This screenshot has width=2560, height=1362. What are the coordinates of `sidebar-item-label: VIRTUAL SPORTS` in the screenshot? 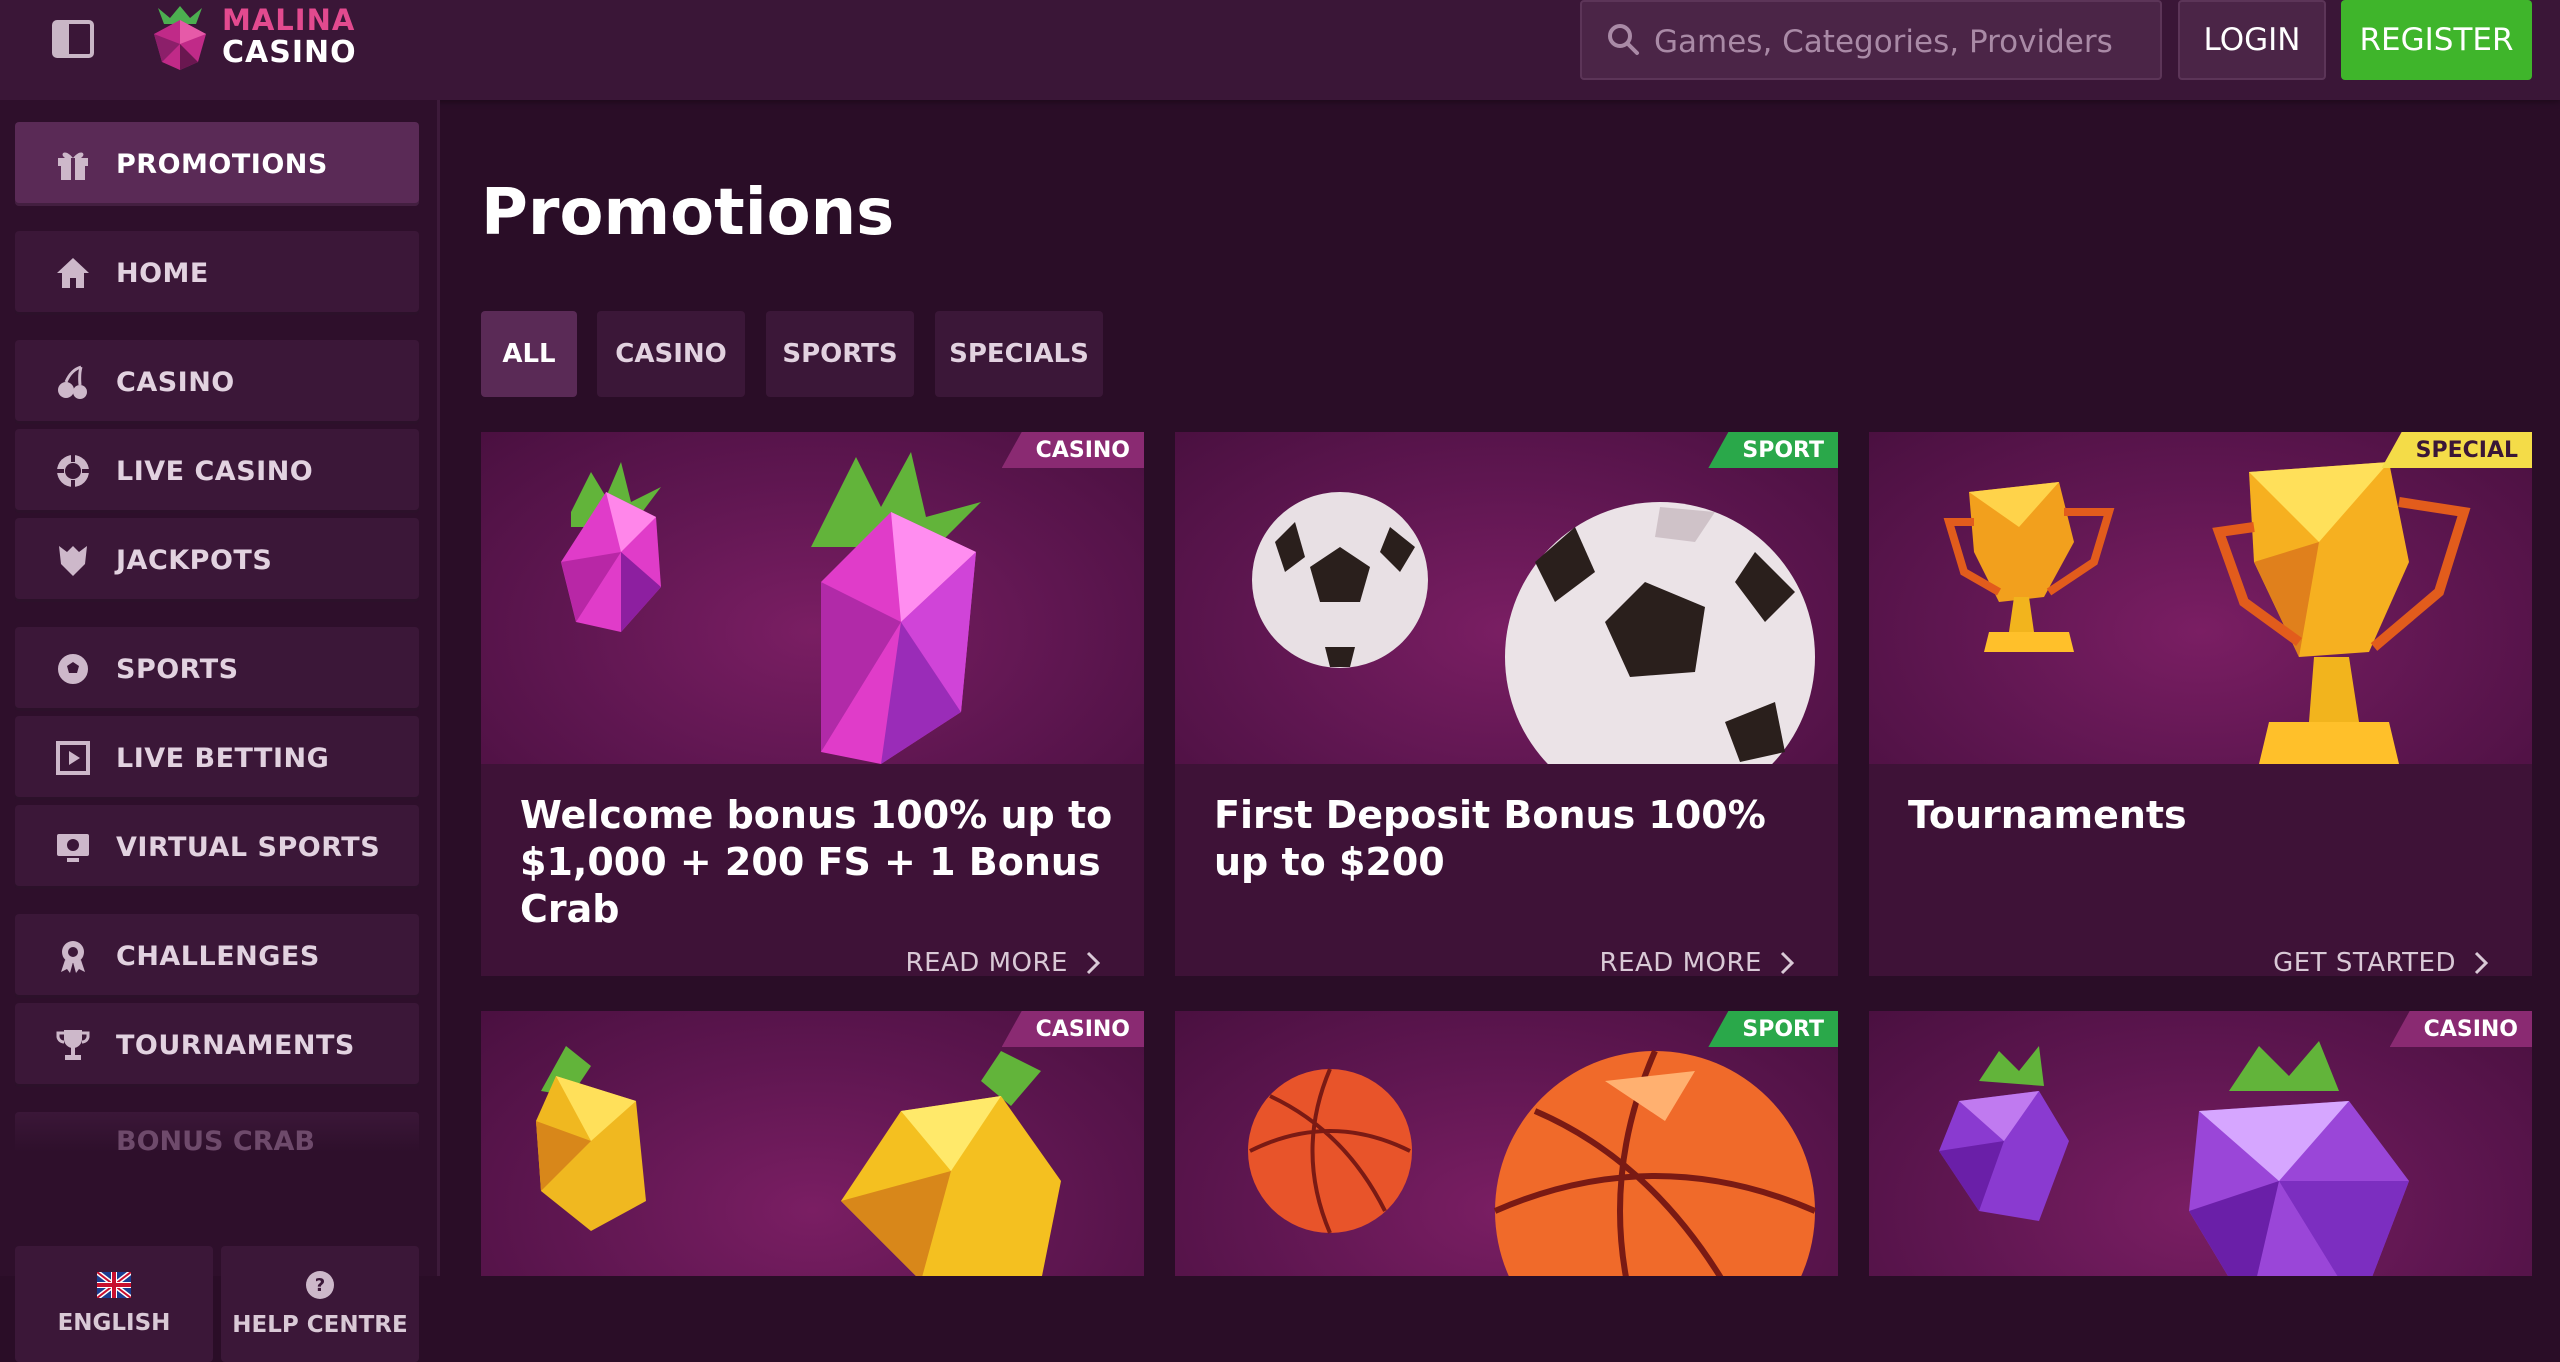 It's located at (248, 847).